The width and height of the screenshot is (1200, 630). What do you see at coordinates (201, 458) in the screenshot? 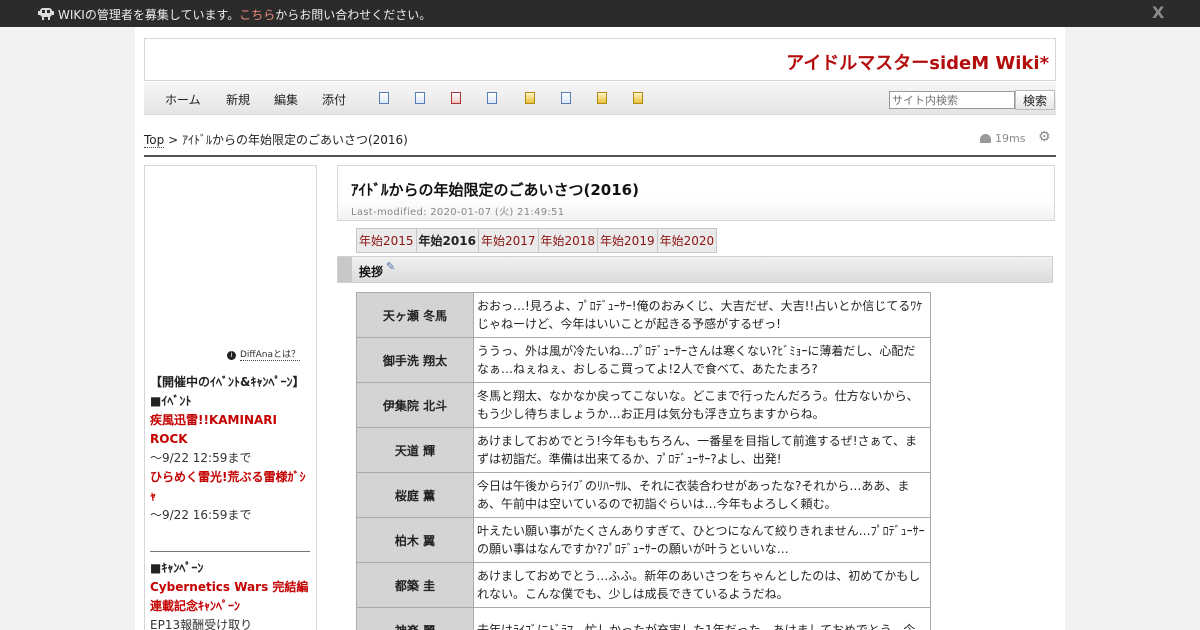
I see `event-period: ～9/22 12:59まで` at bounding box center [201, 458].